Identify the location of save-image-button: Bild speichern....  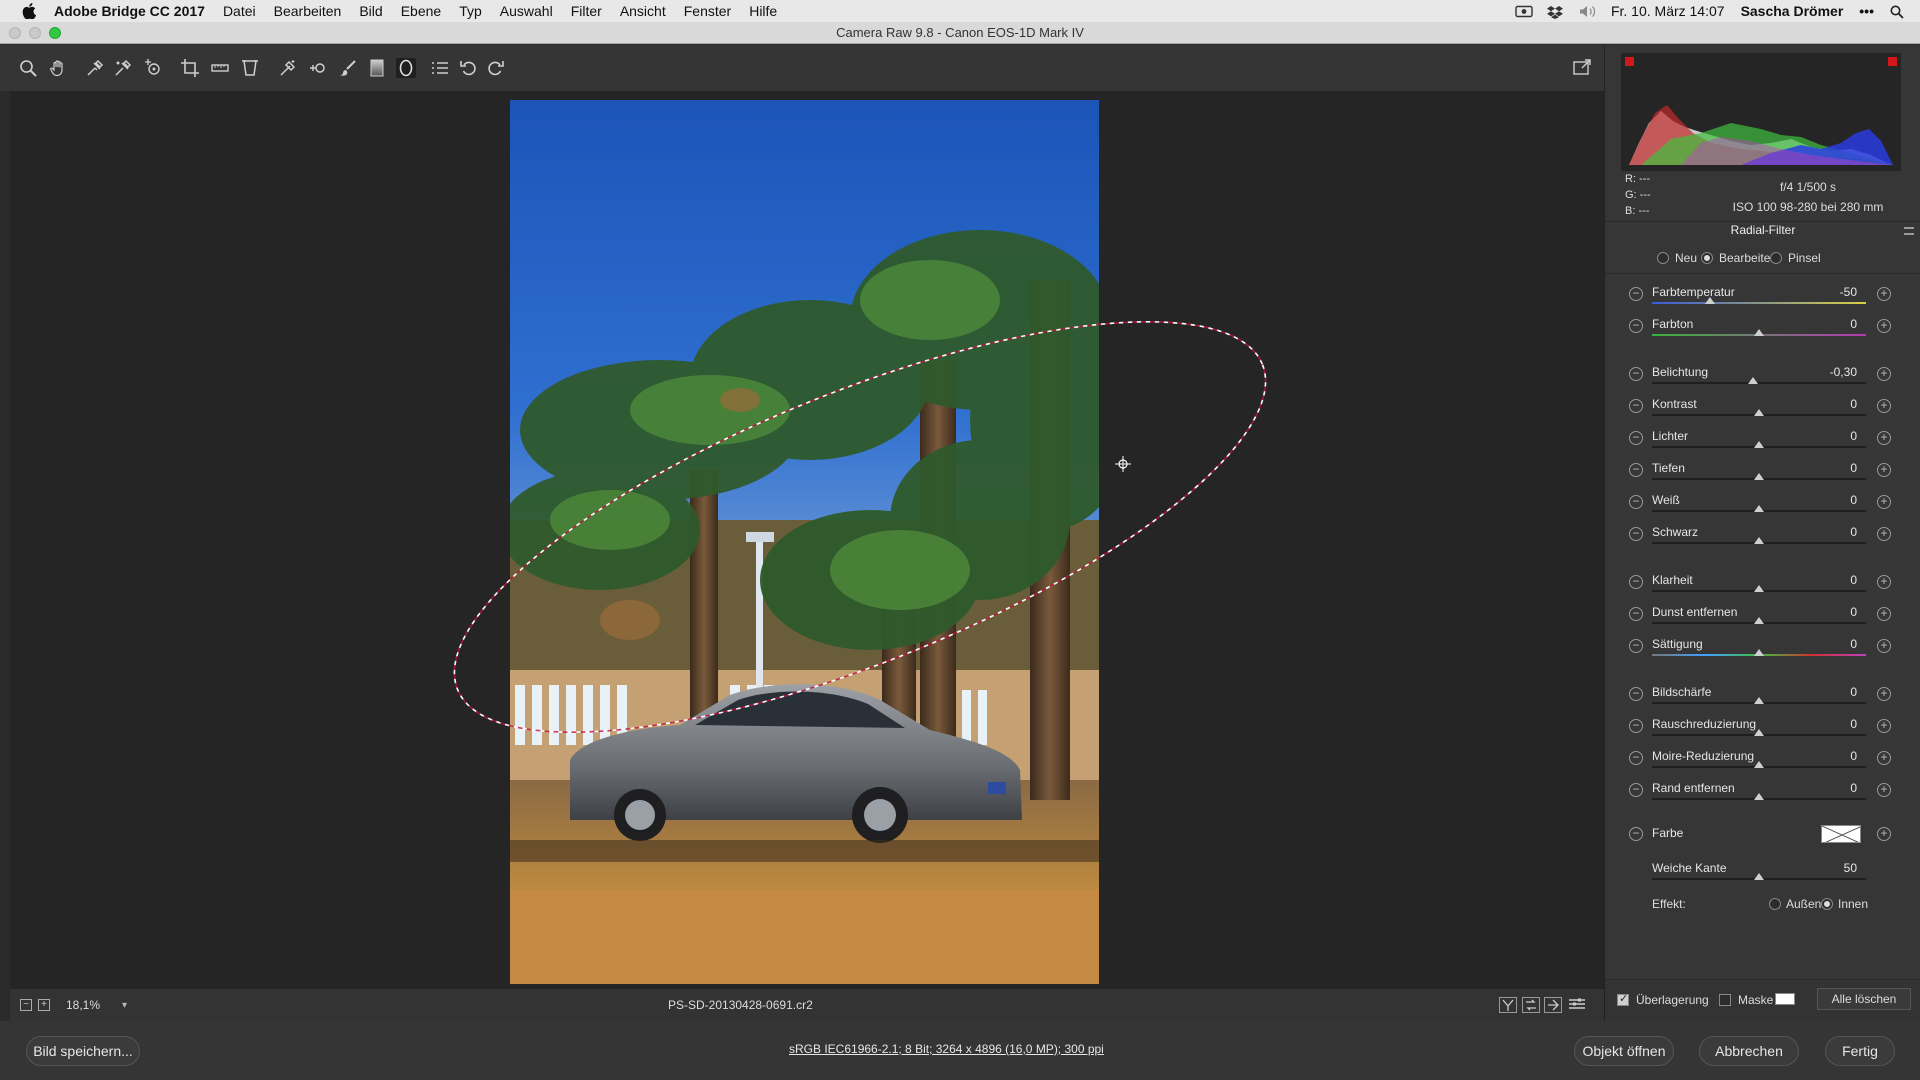
(83, 1051).